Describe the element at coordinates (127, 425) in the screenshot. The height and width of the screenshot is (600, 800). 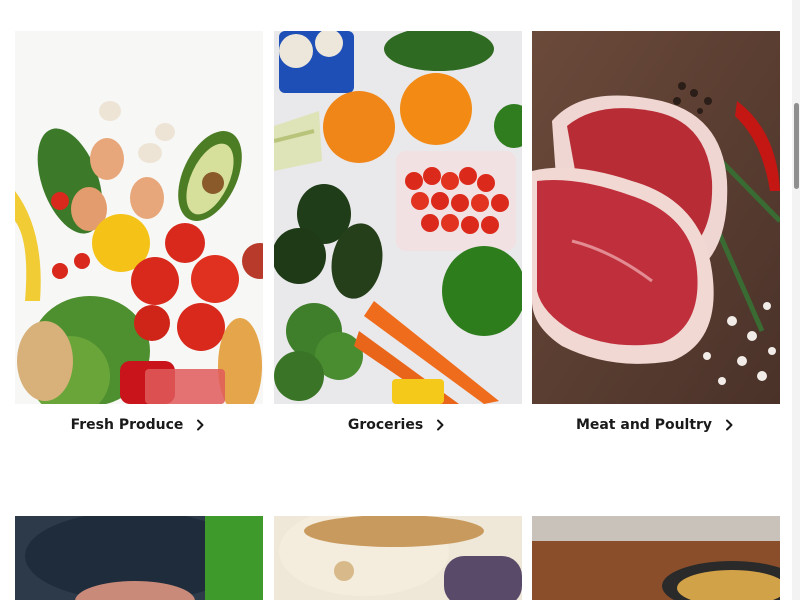
I see `fresh-produce-label: Fresh Produce` at that location.